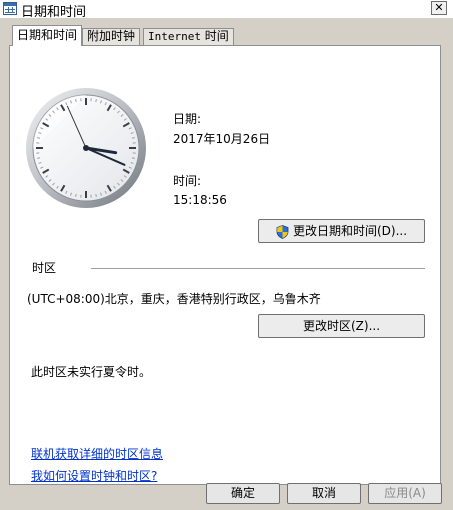  What do you see at coordinates (174, 299) in the screenshot?
I see `timezone-value: (UTC+08:00)北京，重庆，香港特别行政区，乌鲁木齐` at bounding box center [174, 299].